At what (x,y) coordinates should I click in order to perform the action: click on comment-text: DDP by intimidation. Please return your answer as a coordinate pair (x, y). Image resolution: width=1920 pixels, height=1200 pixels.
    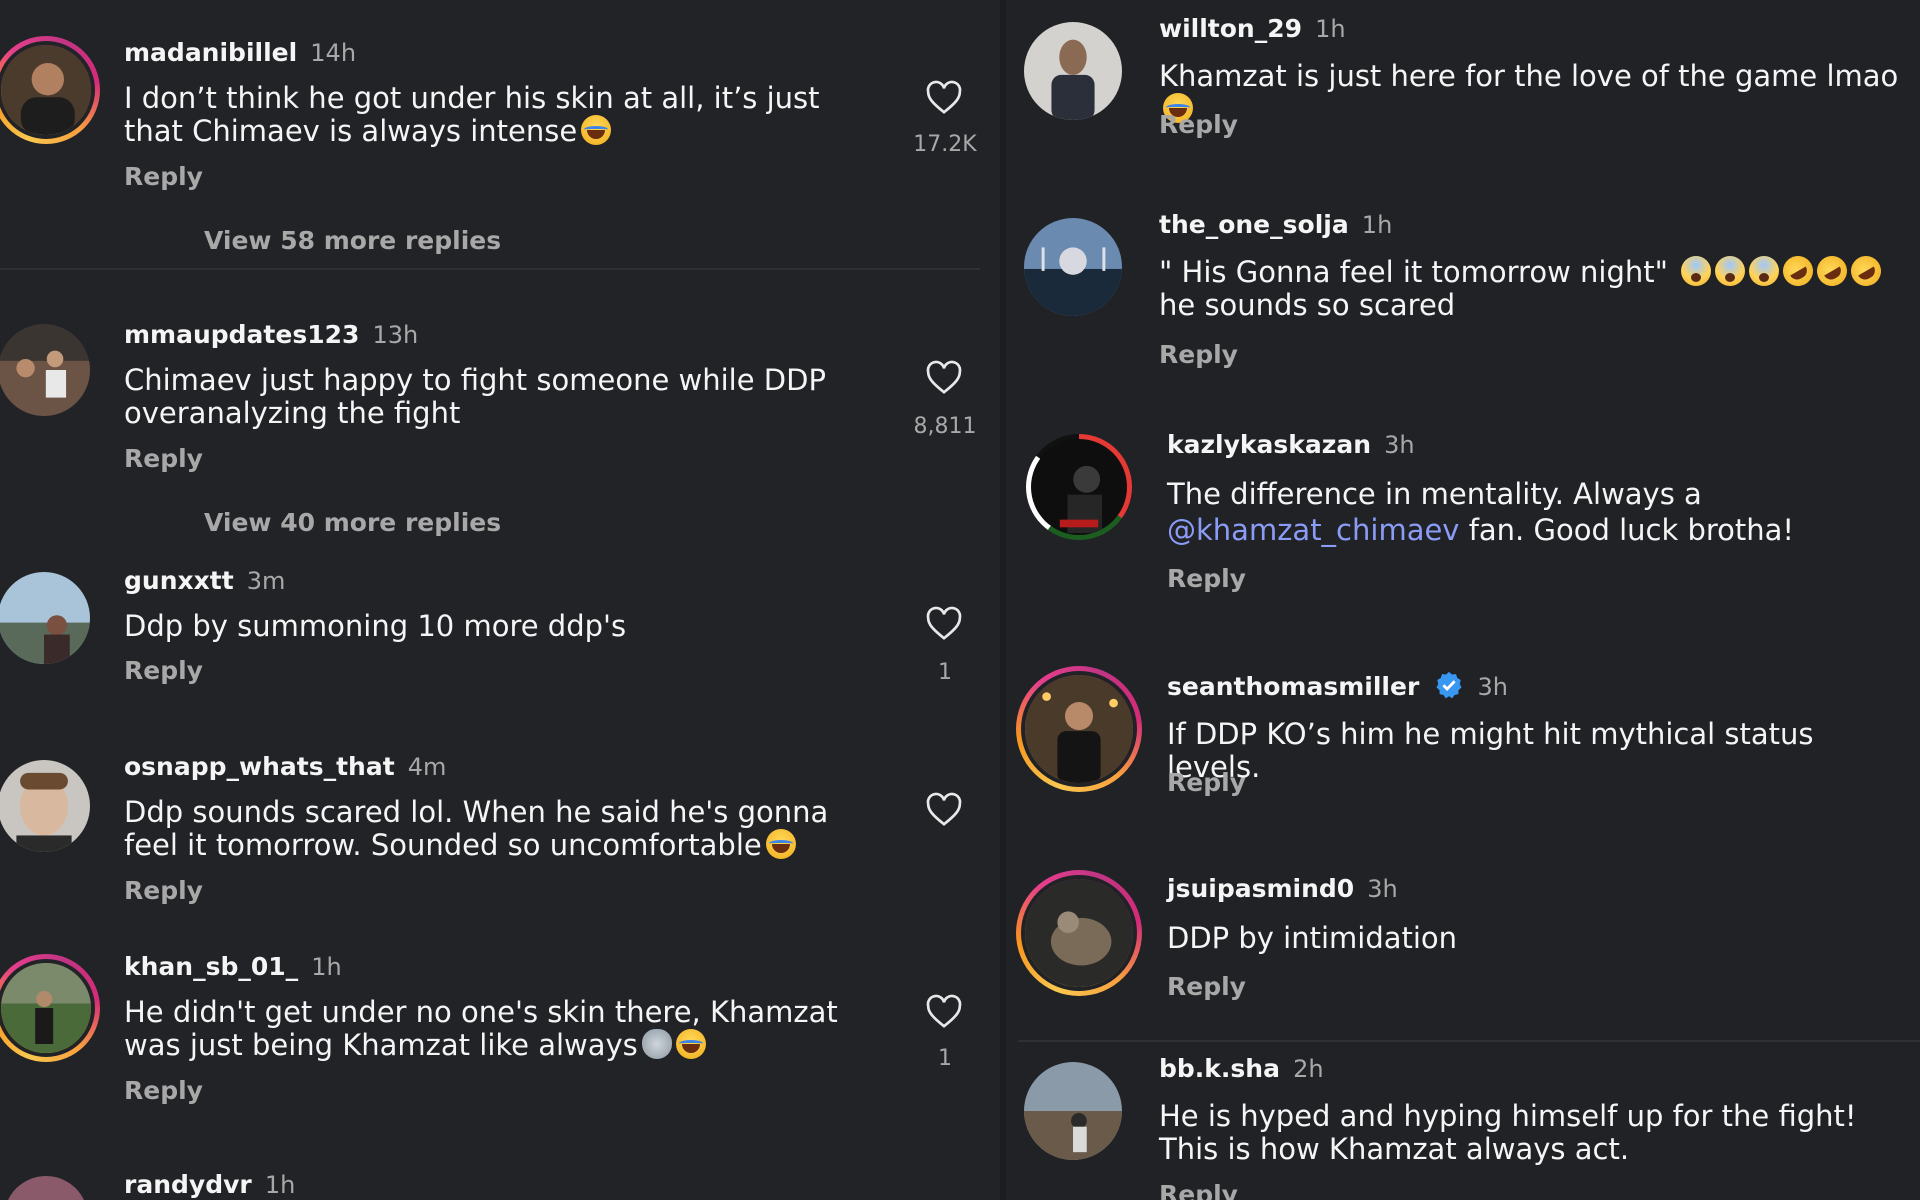
    Looking at the image, I should click on (1312, 938).